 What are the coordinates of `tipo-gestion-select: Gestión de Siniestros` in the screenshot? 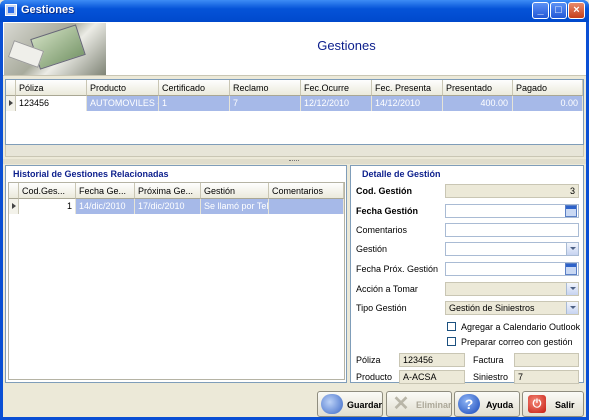 It's located at (512, 308).